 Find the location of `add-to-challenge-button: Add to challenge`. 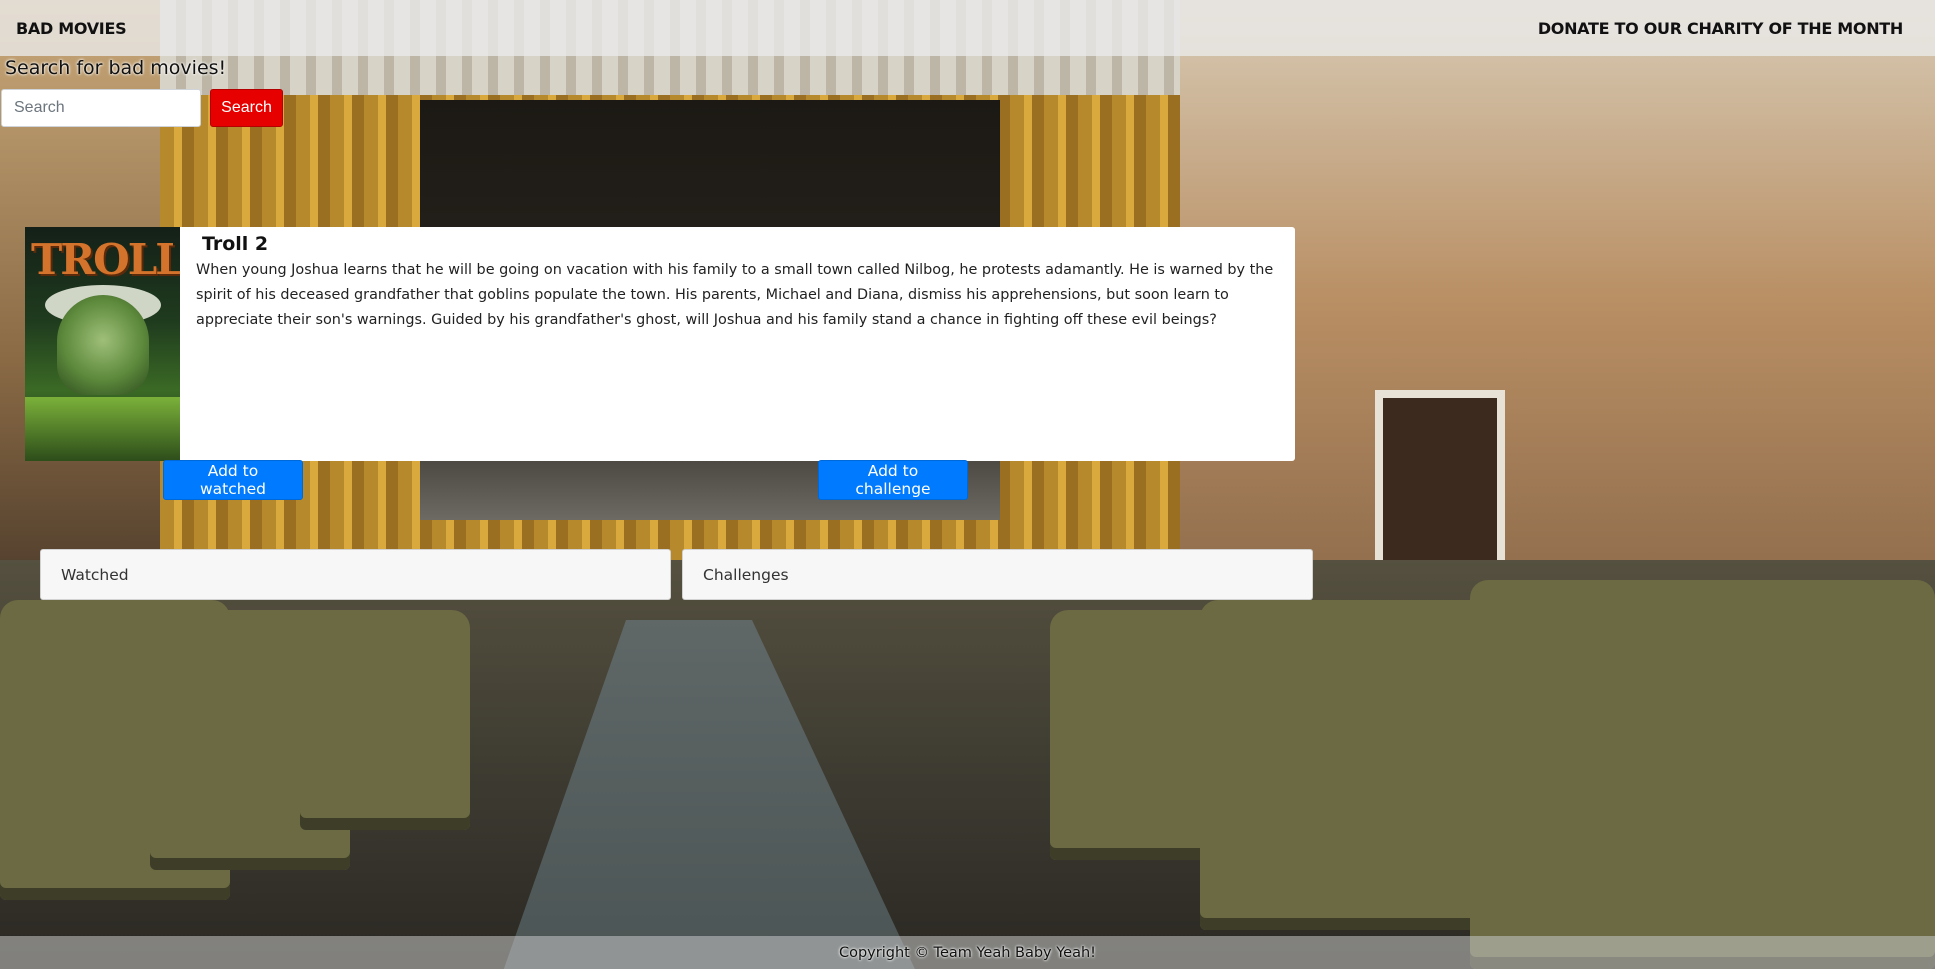

add-to-challenge-button: Add to challenge is located at coordinates (893, 480).